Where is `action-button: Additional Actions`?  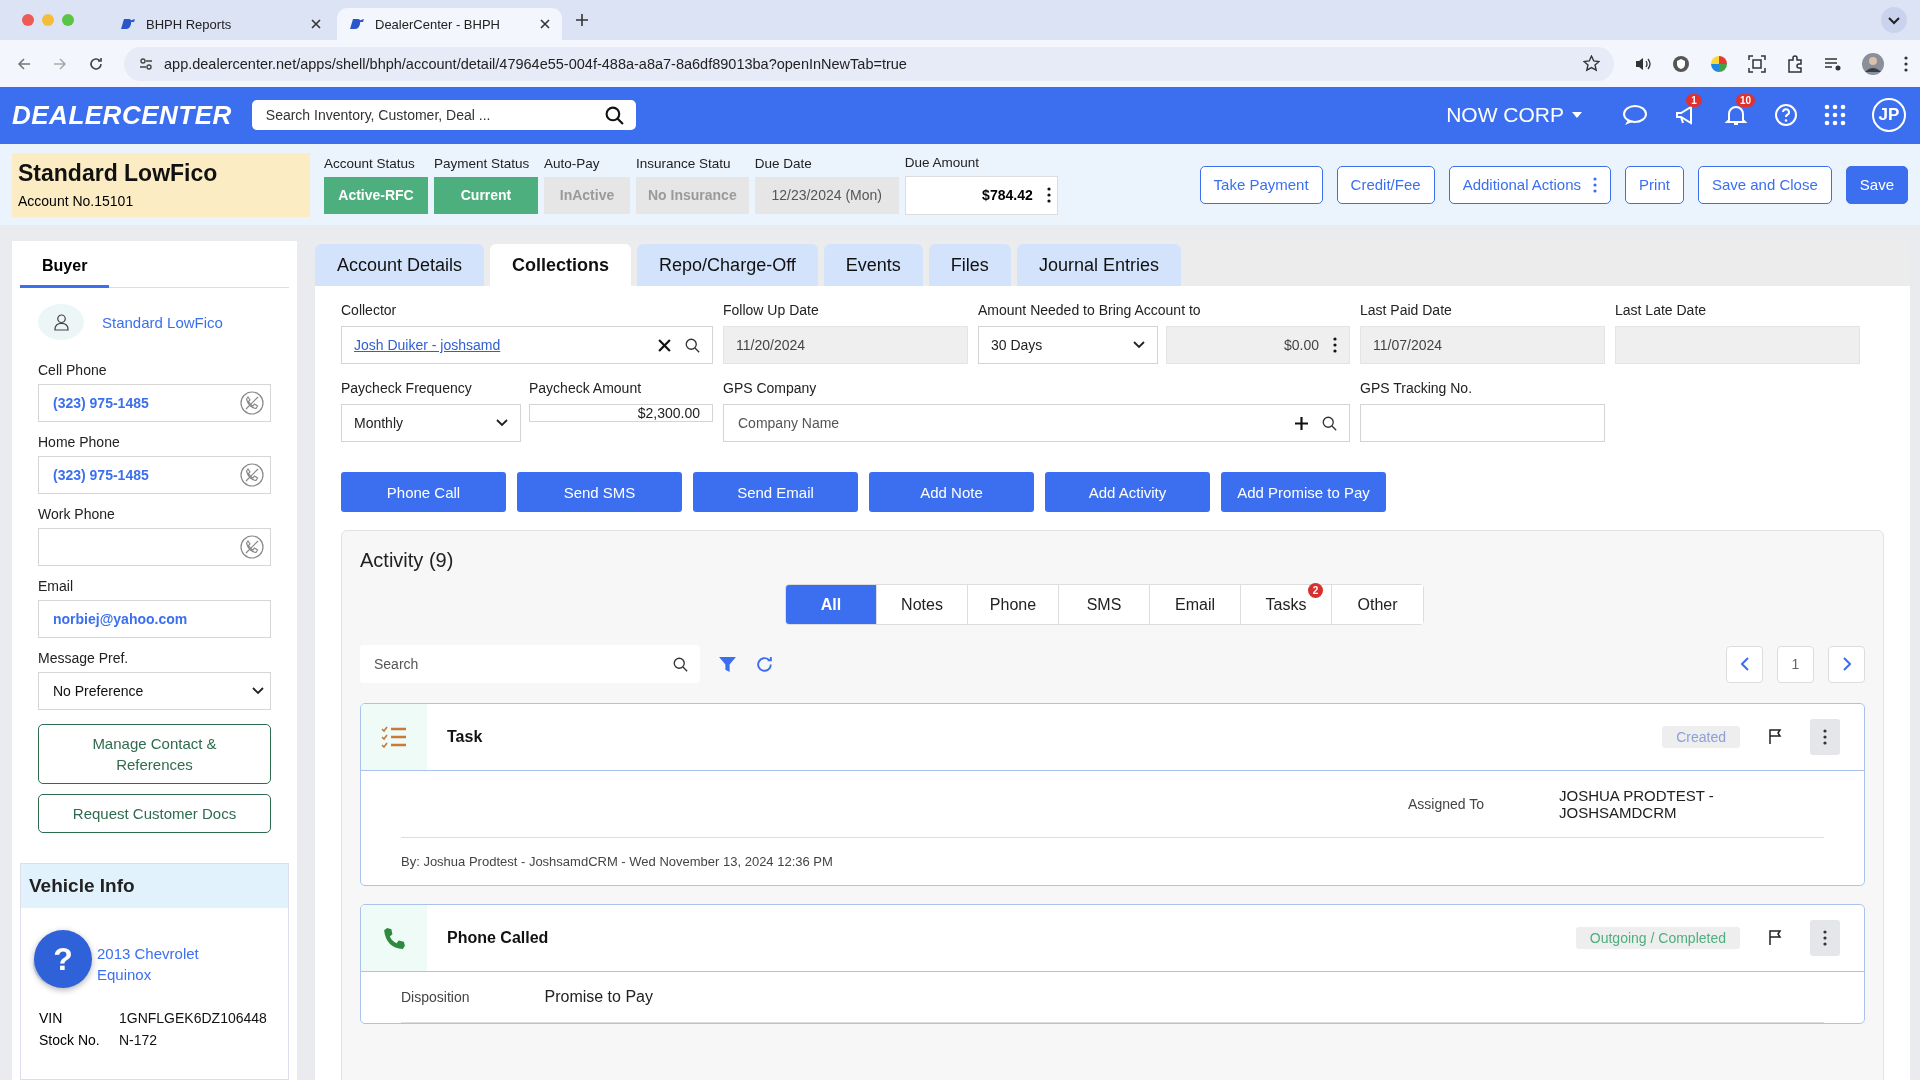 action-button: Additional Actions is located at coordinates (1530, 184).